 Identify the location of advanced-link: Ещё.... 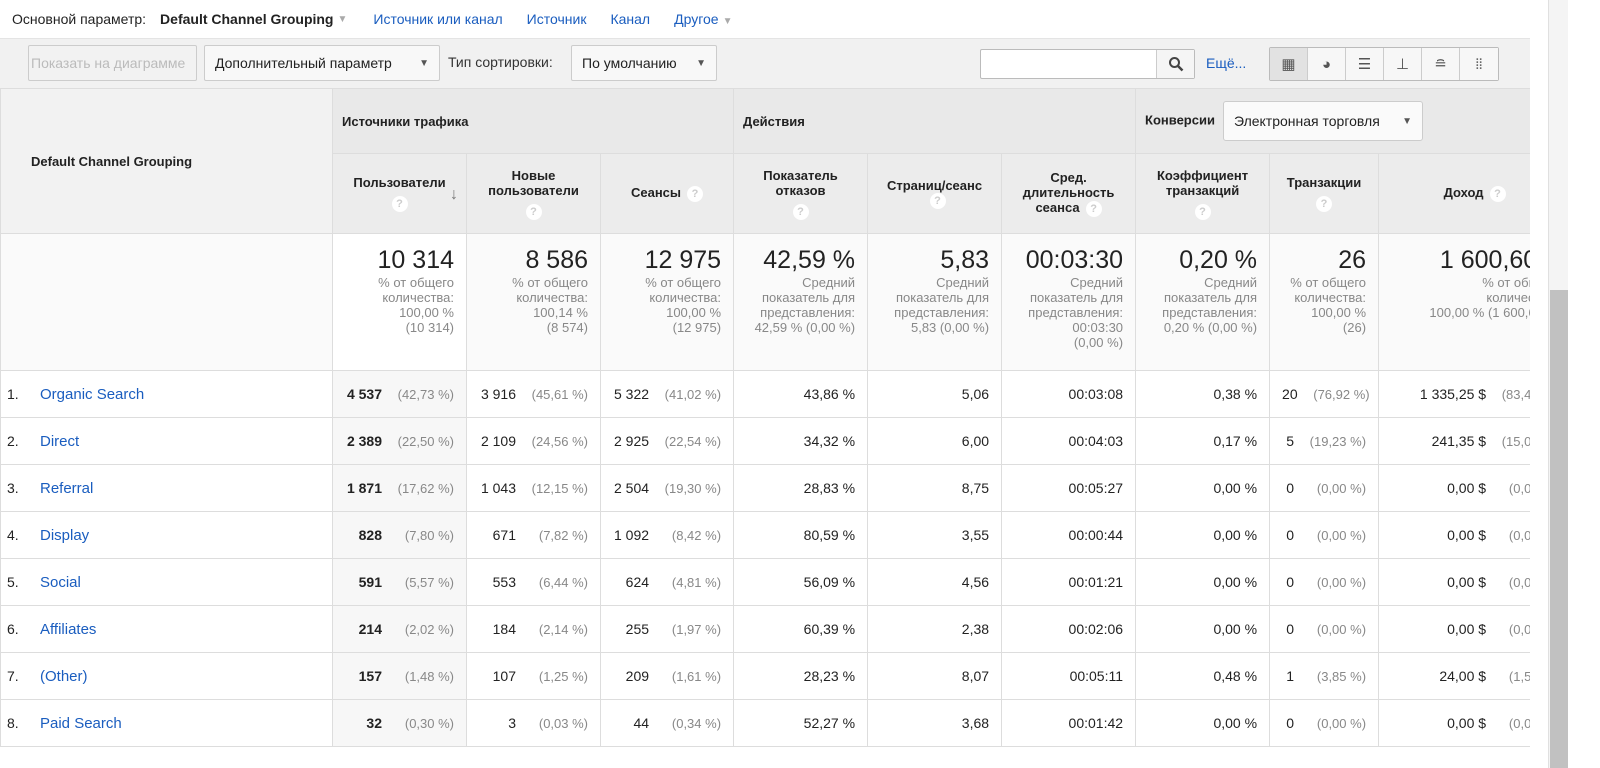
(1226, 63).